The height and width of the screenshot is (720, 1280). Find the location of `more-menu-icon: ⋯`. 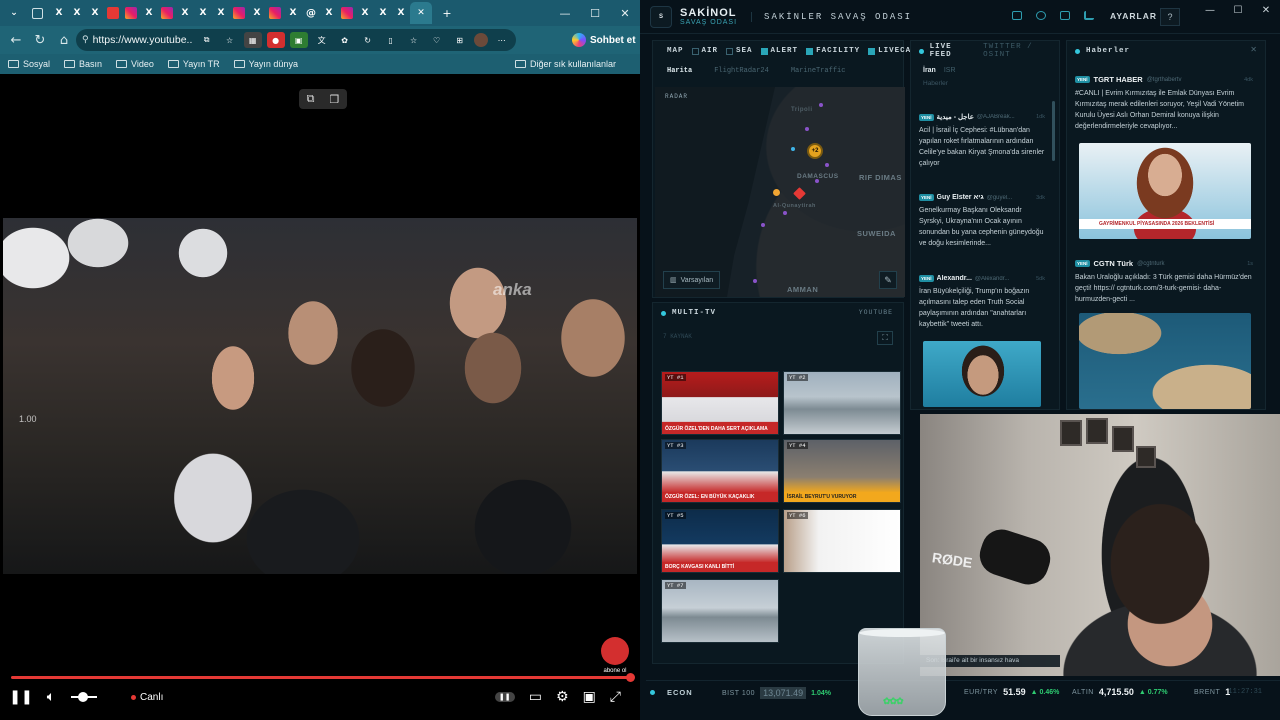

more-menu-icon: ⋯ is located at coordinates (502, 40).